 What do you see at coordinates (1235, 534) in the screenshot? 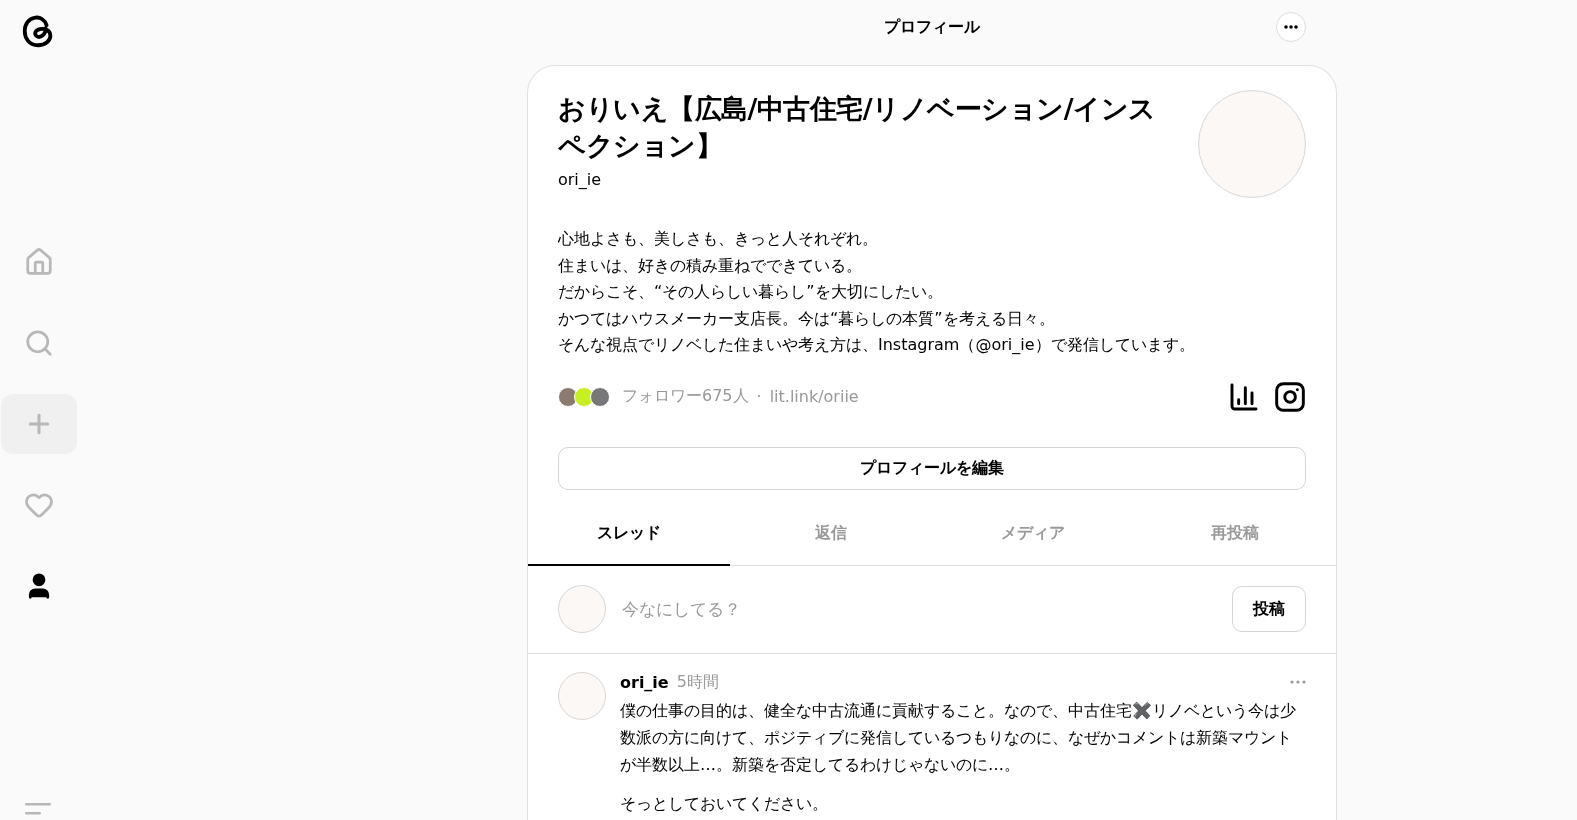
I see `profile-tab: 再投稿` at bounding box center [1235, 534].